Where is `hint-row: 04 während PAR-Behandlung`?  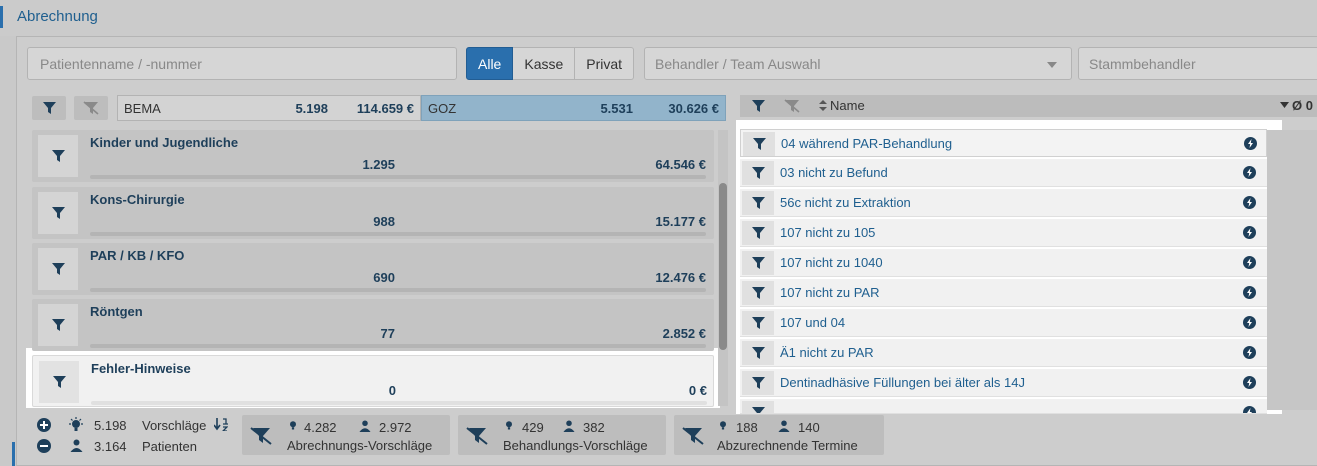
hint-row: 04 während PAR-Behandlung is located at coordinates (1003, 143).